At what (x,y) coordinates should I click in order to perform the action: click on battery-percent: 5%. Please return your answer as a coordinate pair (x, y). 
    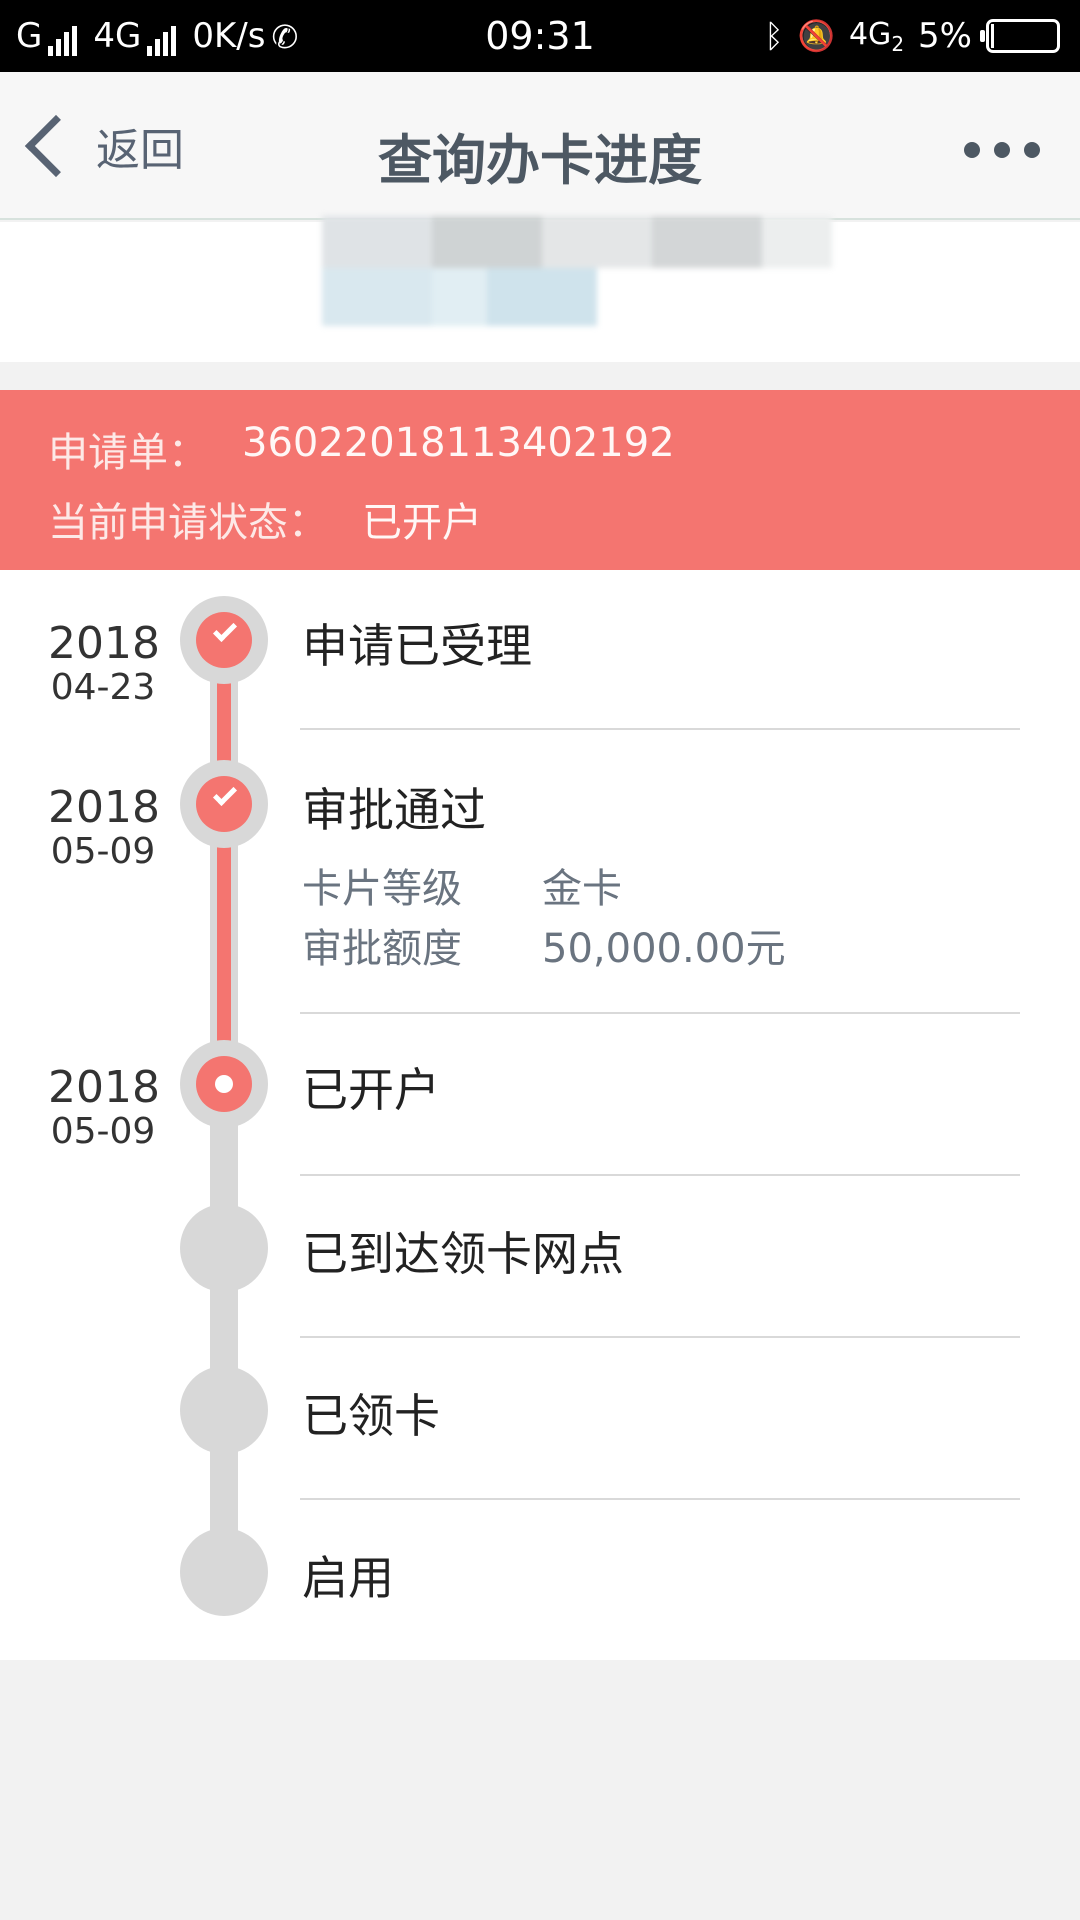
    Looking at the image, I should click on (945, 36).